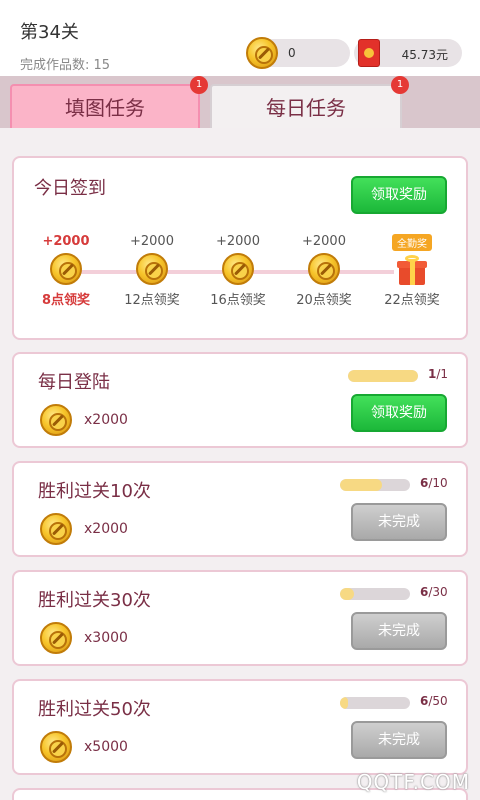 This screenshot has width=480, height=800. I want to click on checkin-title: 今日签到, so click(70, 188).